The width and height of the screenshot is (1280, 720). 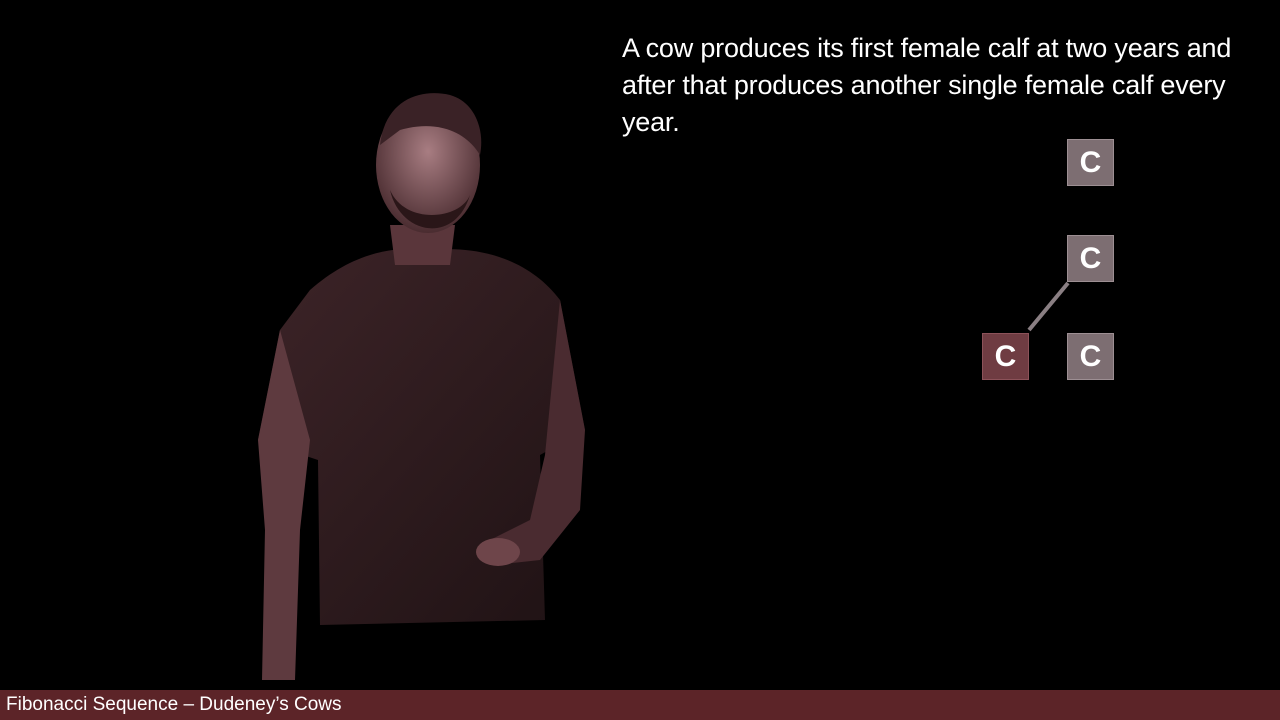 I want to click on footer-title: Fibonacci Sequence – Dudeney’s Cows, so click(x=174, y=704).